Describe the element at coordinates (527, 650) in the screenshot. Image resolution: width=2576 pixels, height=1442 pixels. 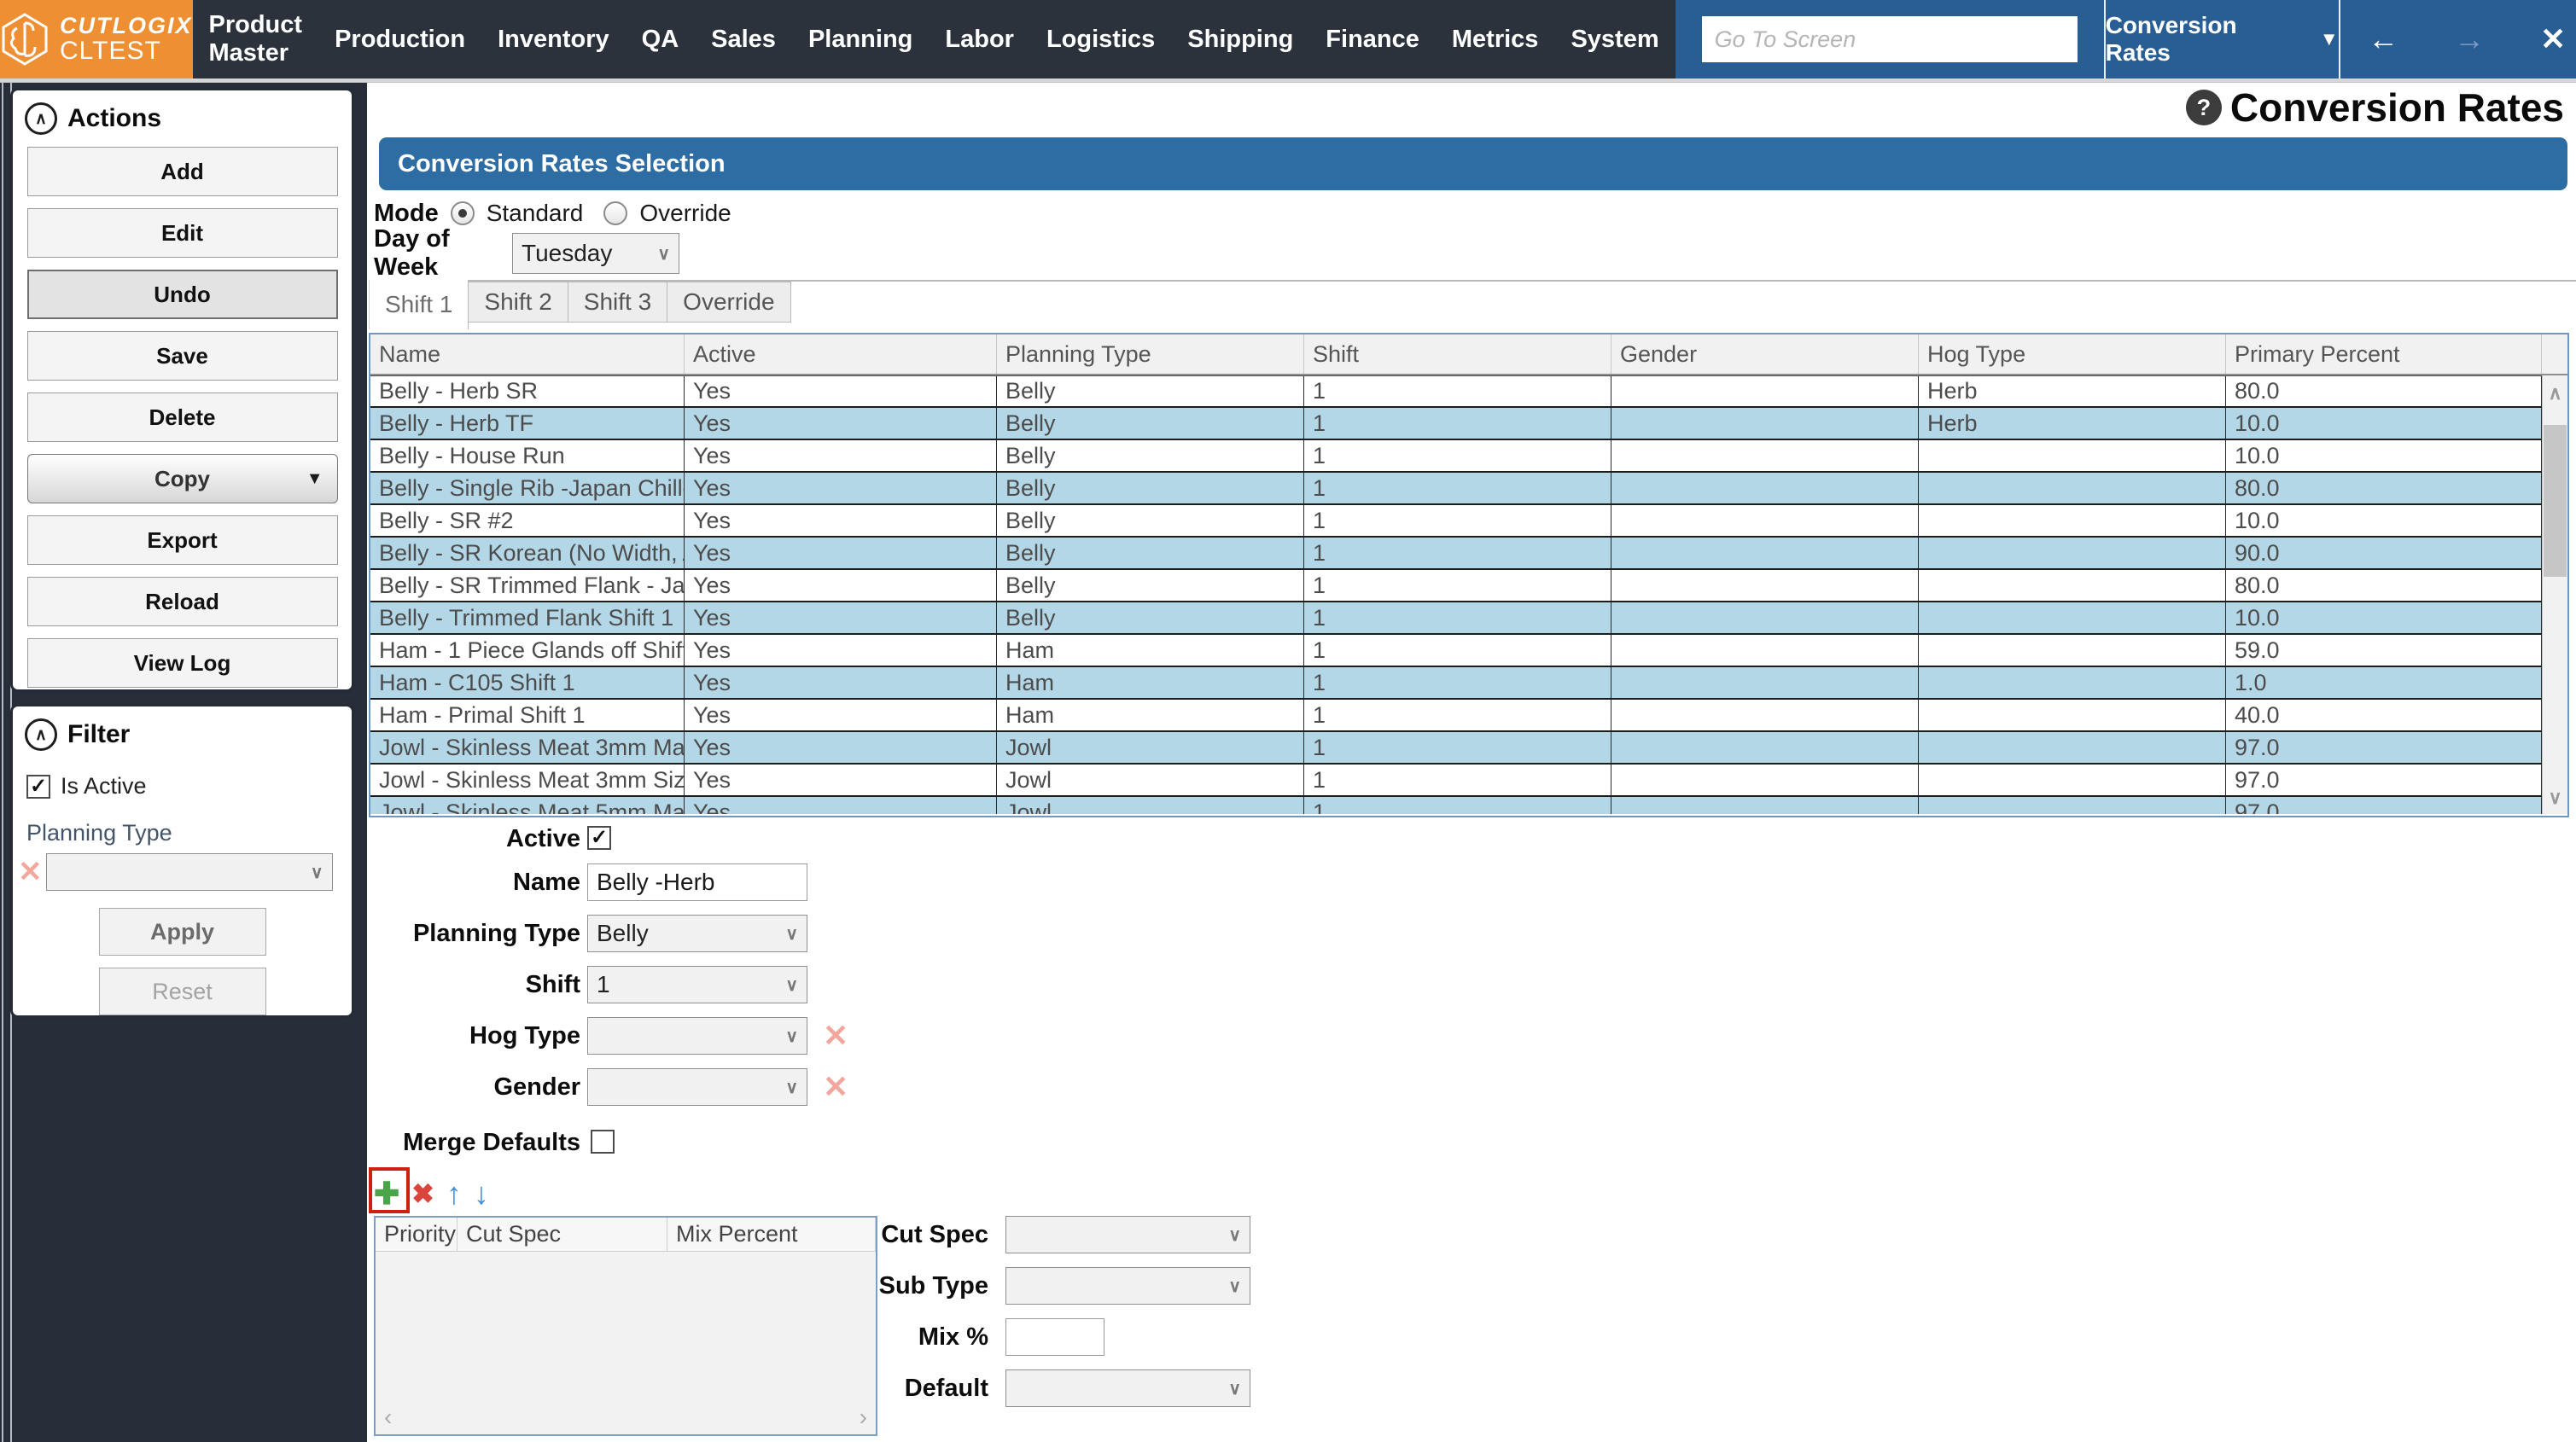
I see `table-cell: Ham - 1 Piece Glands off Shift 1` at that location.